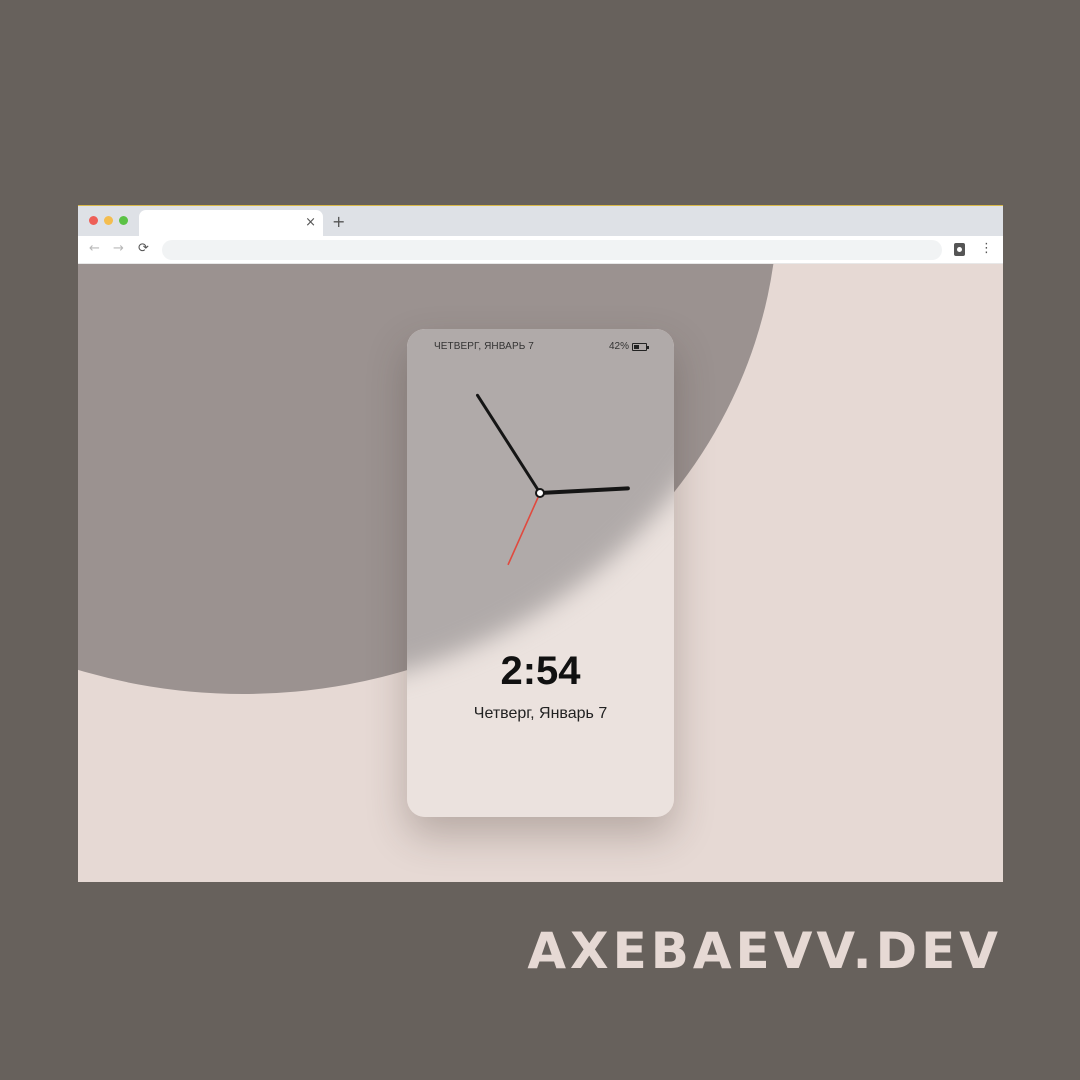  What do you see at coordinates (338, 221) in the screenshot?
I see `new-tab-button: +` at bounding box center [338, 221].